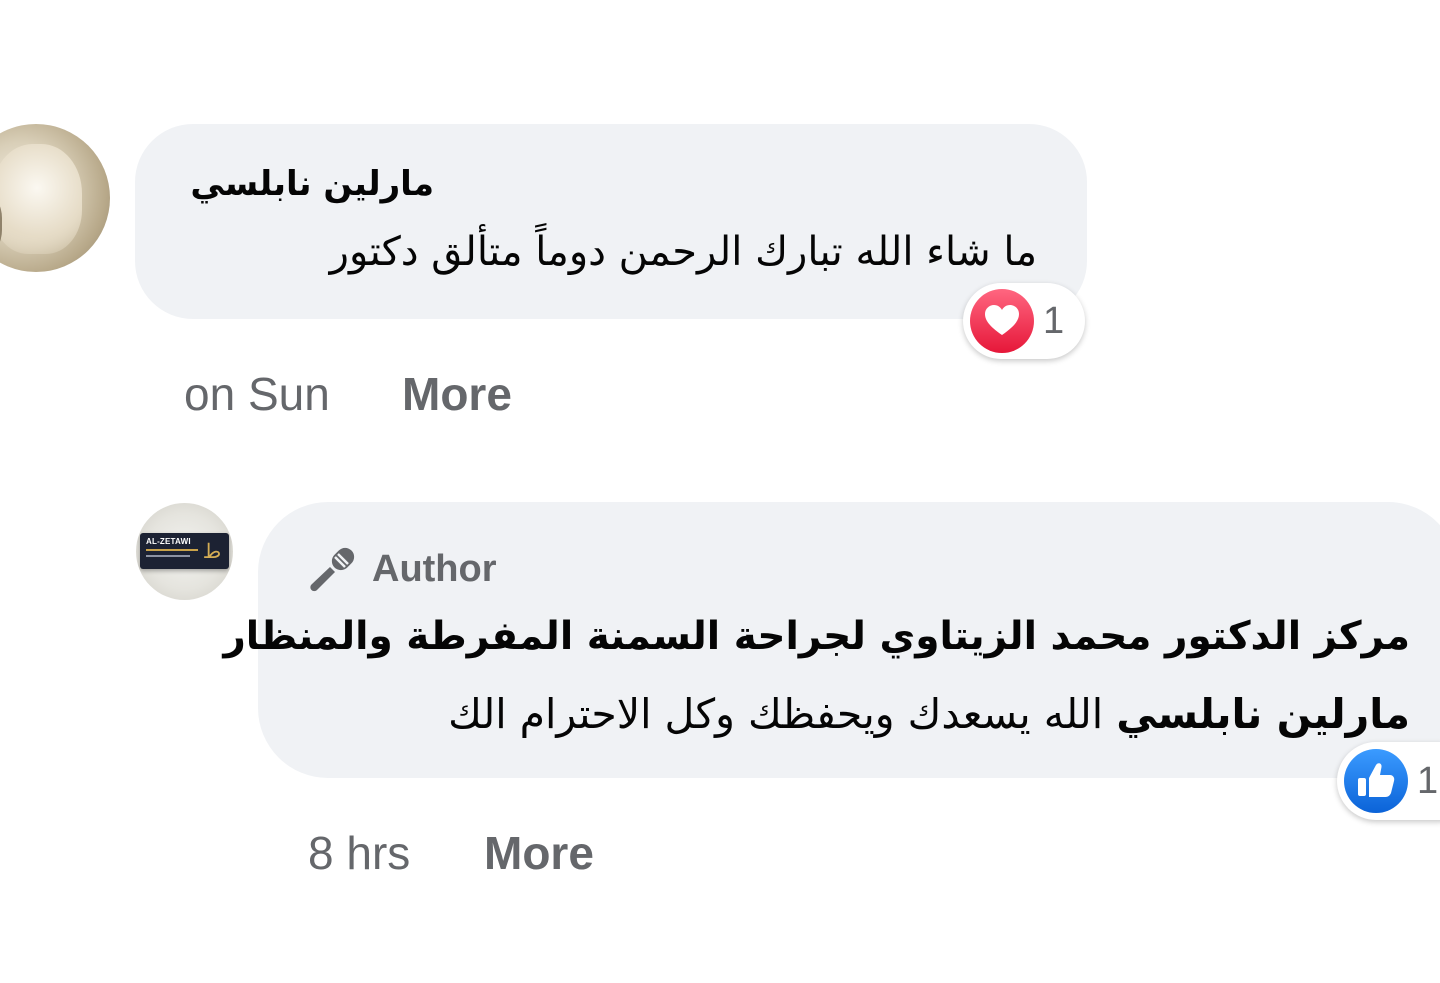  I want to click on like-reaction-icon, so click(1376, 781).